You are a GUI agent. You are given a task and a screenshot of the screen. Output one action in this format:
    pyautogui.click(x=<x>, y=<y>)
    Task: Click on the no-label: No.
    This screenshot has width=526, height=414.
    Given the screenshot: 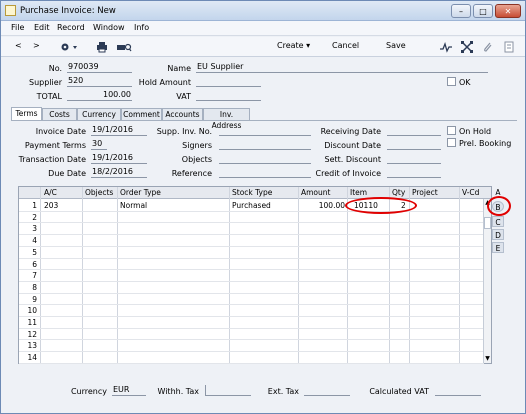 What is the action you would take?
    pyautogui.click(x=55, y=68)
    